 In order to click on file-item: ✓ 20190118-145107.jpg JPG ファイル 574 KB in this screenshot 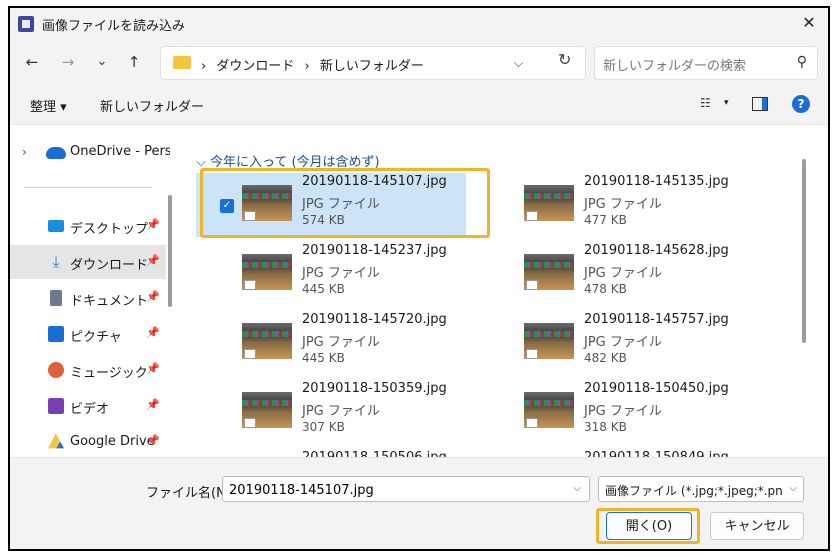, I will do `click(331, 205)`.